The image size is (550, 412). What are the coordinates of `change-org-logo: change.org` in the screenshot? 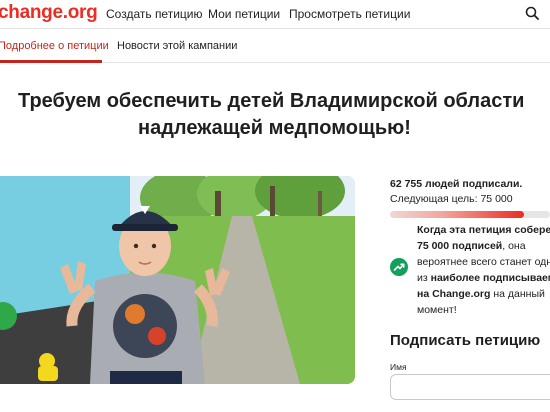 It's located at (49, 13).